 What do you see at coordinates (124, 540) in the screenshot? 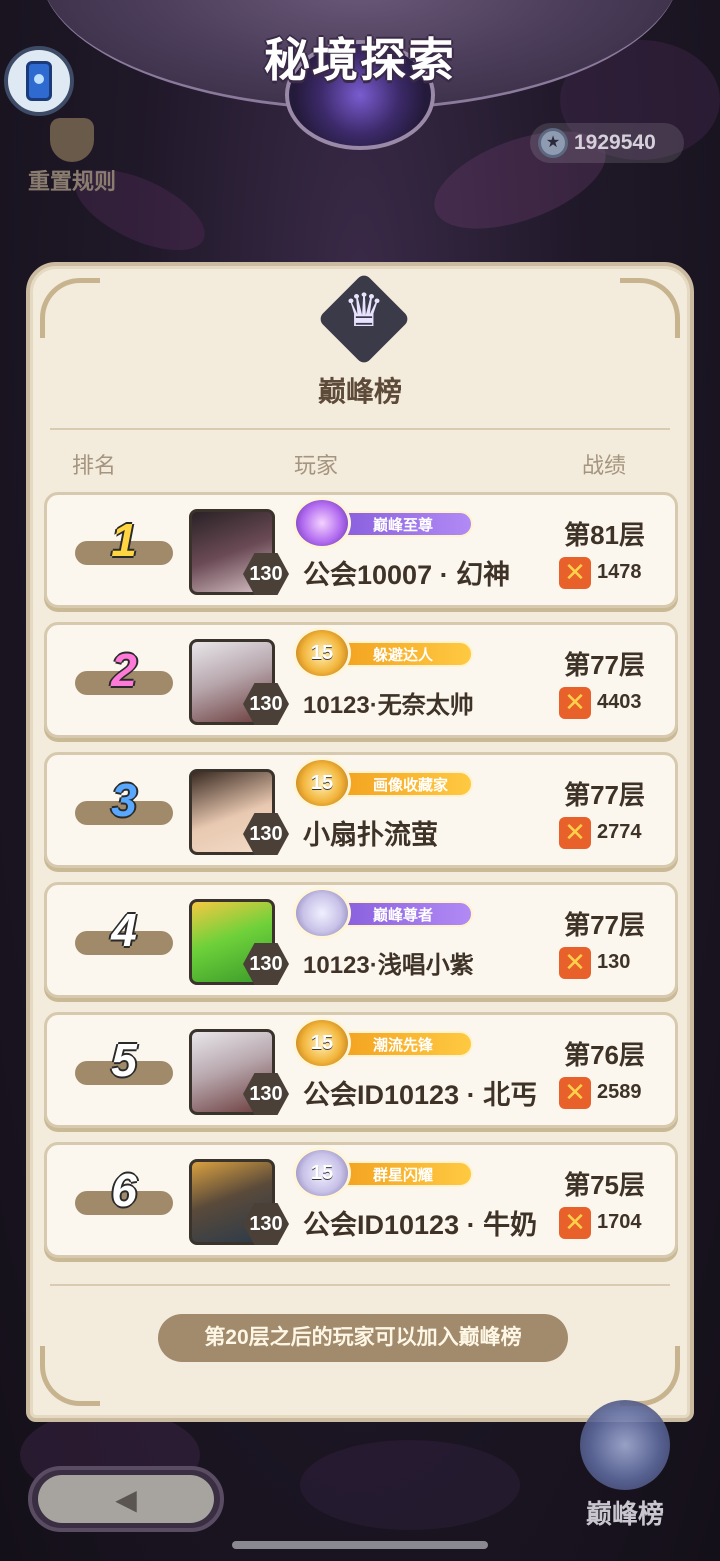
I see `rank-number: 1` at bounding box center [124, 540].